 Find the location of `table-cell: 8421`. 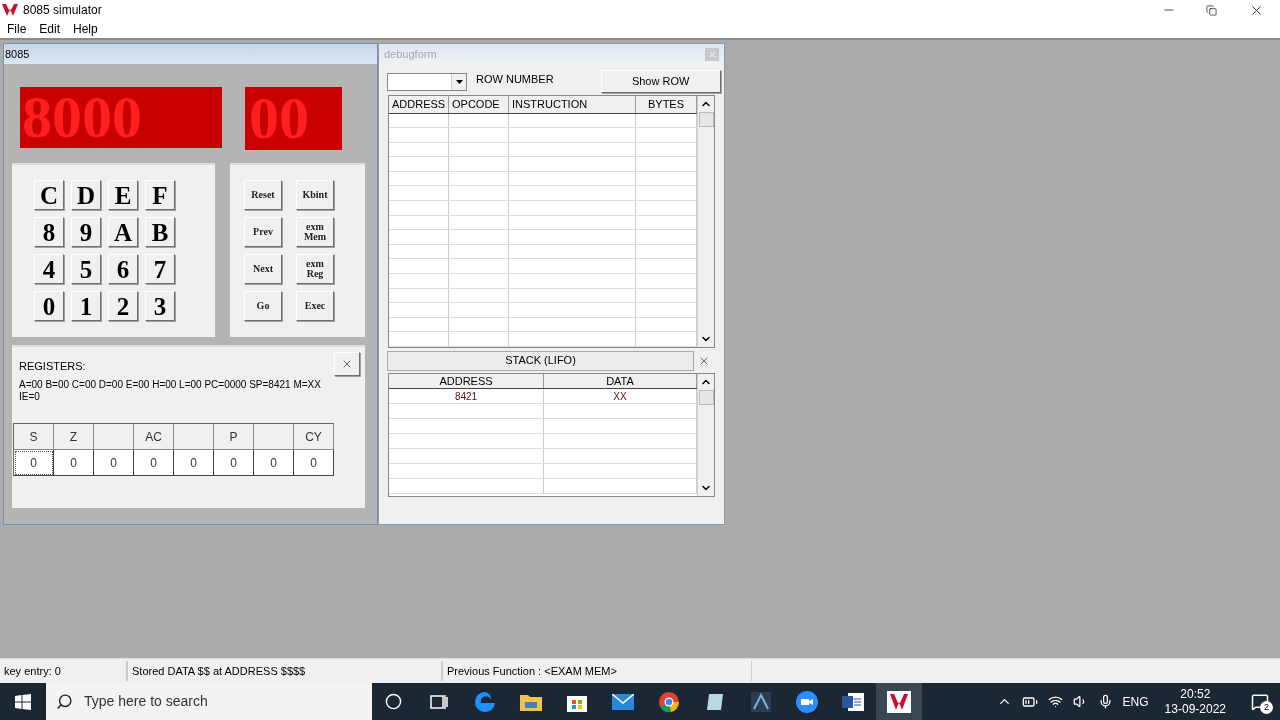

table-cell: 8421 is located at coordinates (466, 396).